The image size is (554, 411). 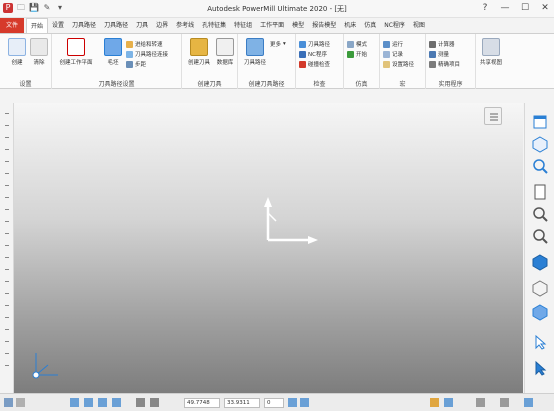 What do you see at coordinates (202, 403) in the screenshot?
I see `coord-x-field: 49.7748` at bounding box center [202, 403].